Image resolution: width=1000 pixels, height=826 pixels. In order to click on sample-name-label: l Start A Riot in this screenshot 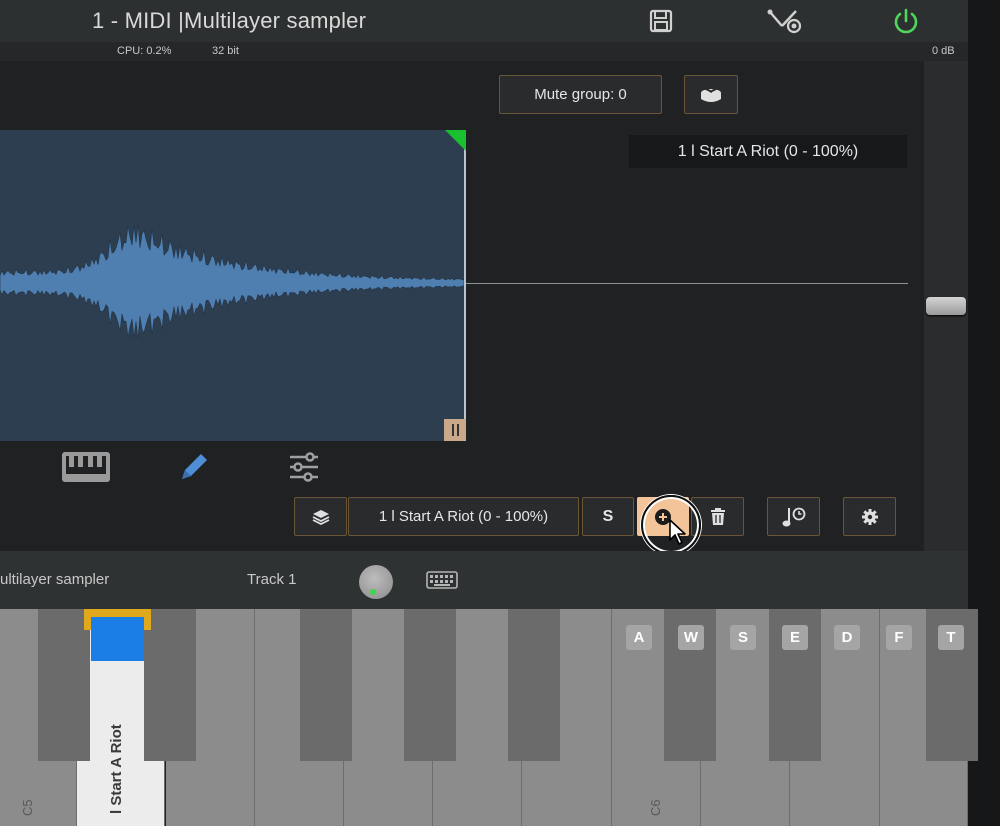, I will do `click(116, 769)`.